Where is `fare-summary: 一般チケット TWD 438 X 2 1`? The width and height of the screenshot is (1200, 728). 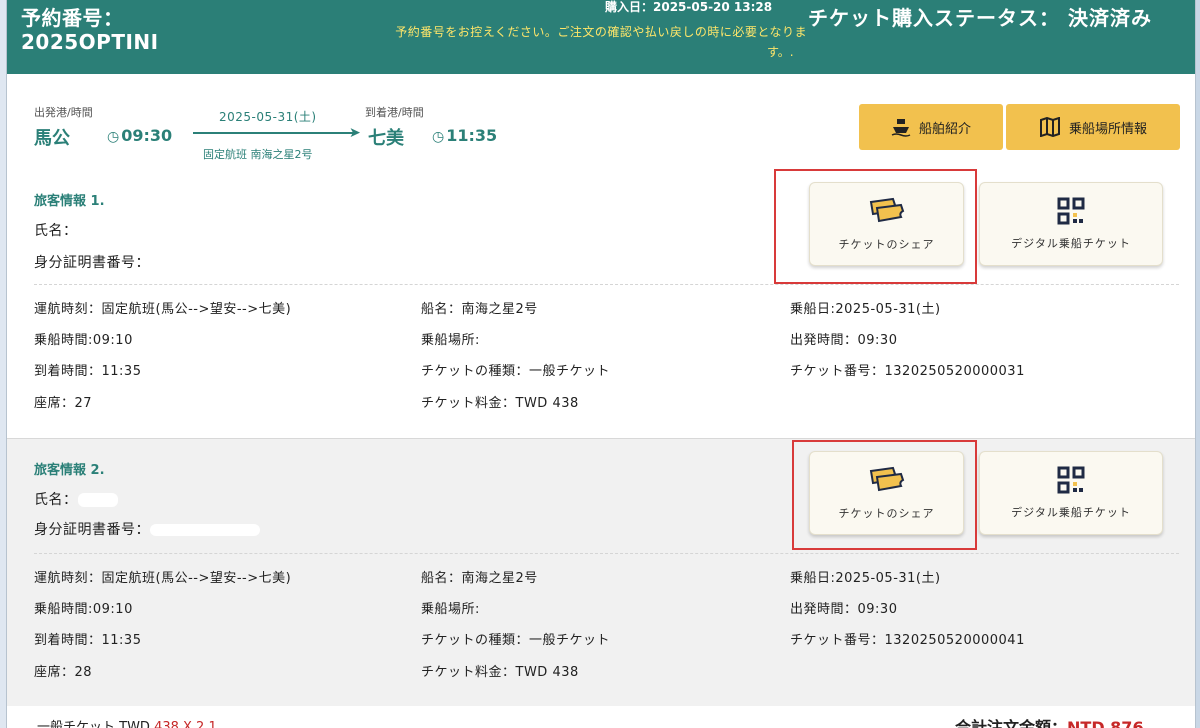 fare-summary: 一般チケット TWD 438 X 2 1 is located at coordinates (127, 724).